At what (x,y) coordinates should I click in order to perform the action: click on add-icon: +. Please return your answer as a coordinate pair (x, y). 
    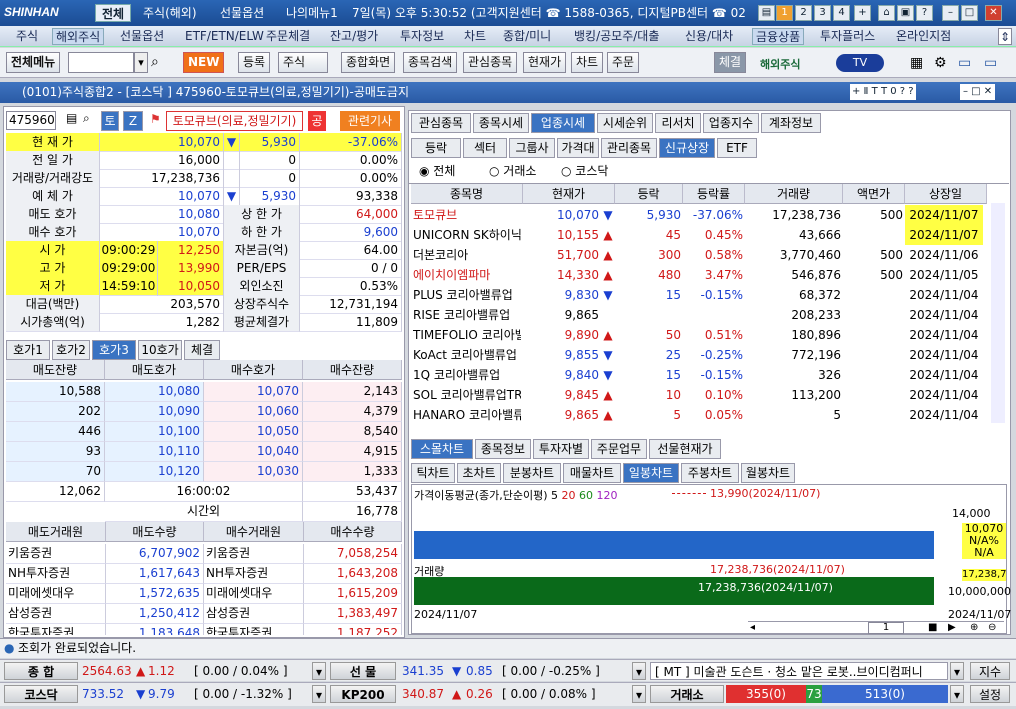
    Looking at the image, I should click on (862, 13).